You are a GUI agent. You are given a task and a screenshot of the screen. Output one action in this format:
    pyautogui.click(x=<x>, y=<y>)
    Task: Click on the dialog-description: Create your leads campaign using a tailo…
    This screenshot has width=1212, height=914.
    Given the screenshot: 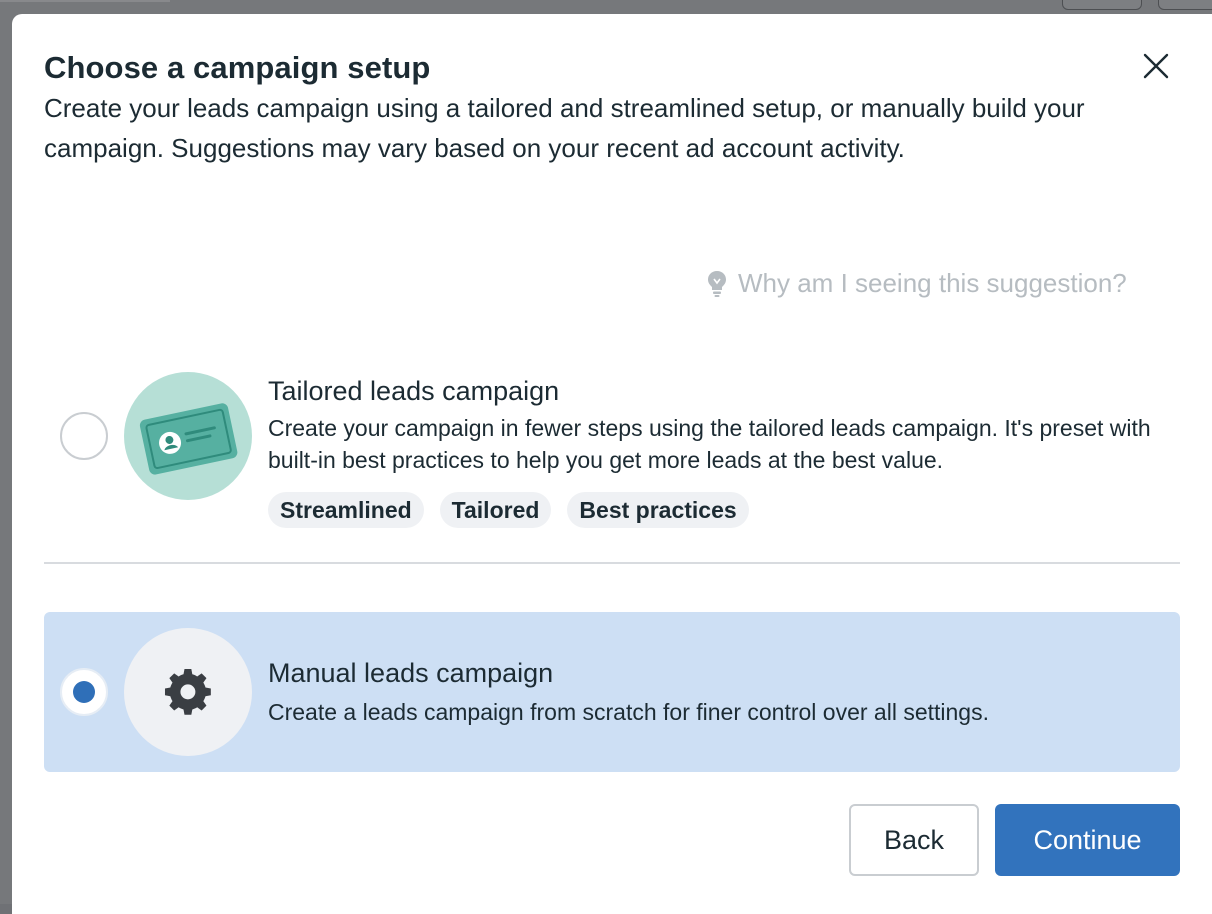 What is the action you would take?
    pyautogui.click(x=564, y=128)
    